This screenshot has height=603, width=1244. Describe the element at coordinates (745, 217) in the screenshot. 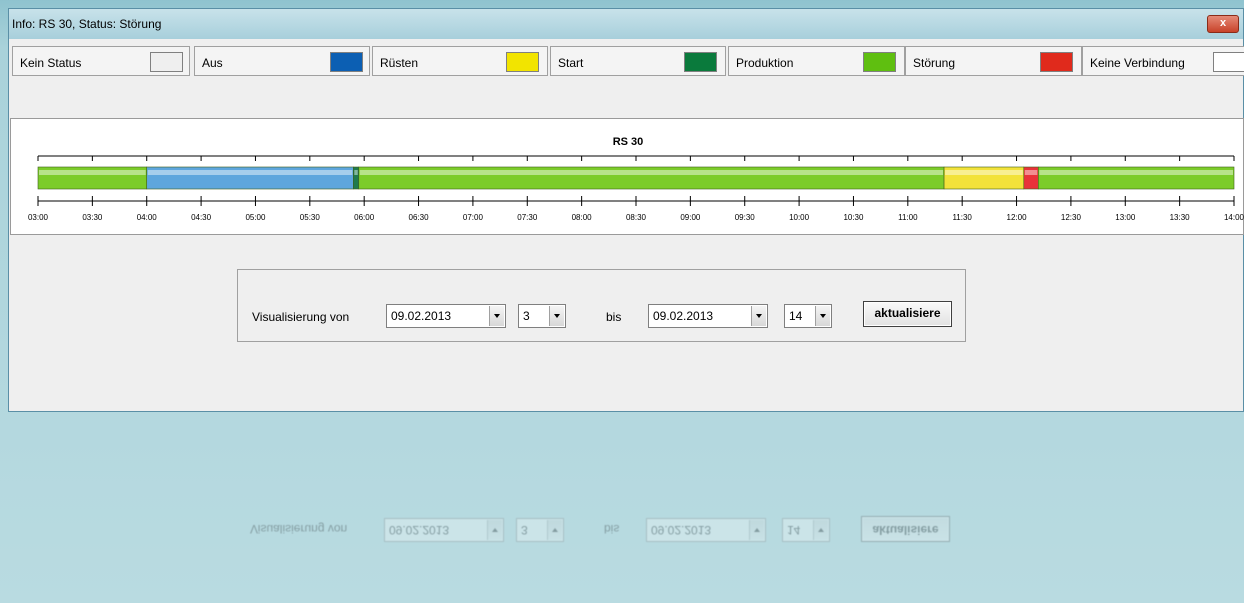

I see `tick-label: 09:30` at that location.